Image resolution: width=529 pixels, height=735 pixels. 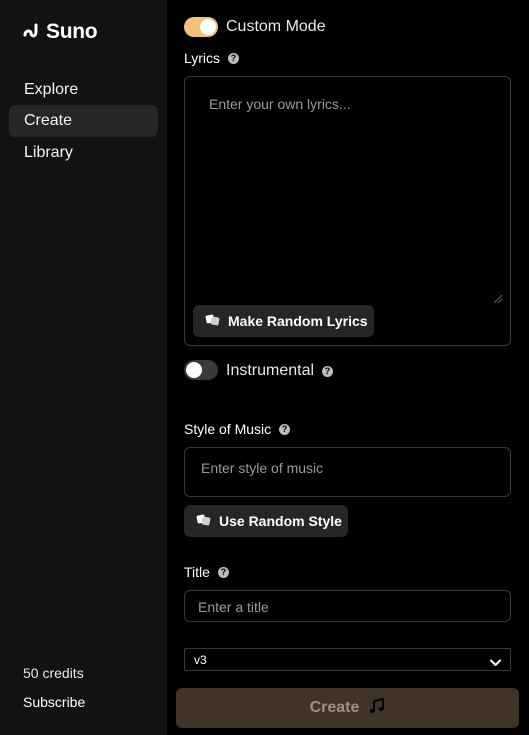 I want to click on suno-wave-icon, so click(x=32, y=32).